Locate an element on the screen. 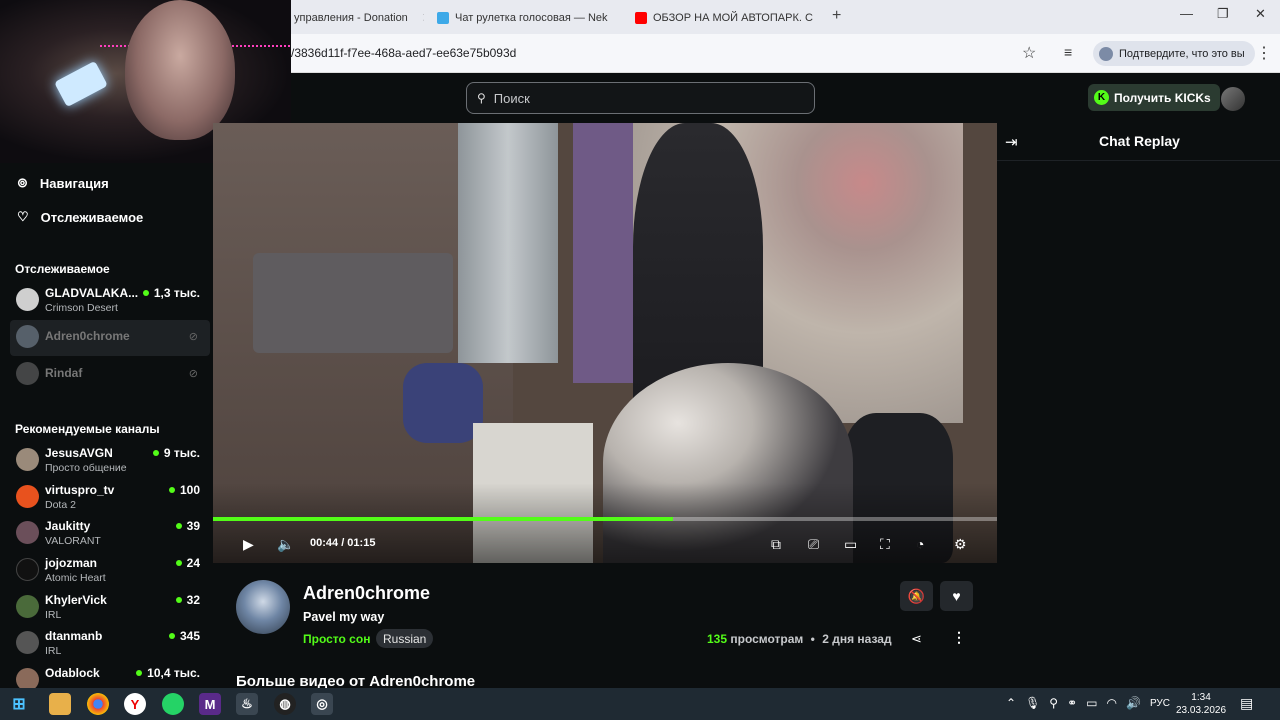 The image size is (1280, 720). close-tab-icon: ✕ is located at coordinates (423, 18).